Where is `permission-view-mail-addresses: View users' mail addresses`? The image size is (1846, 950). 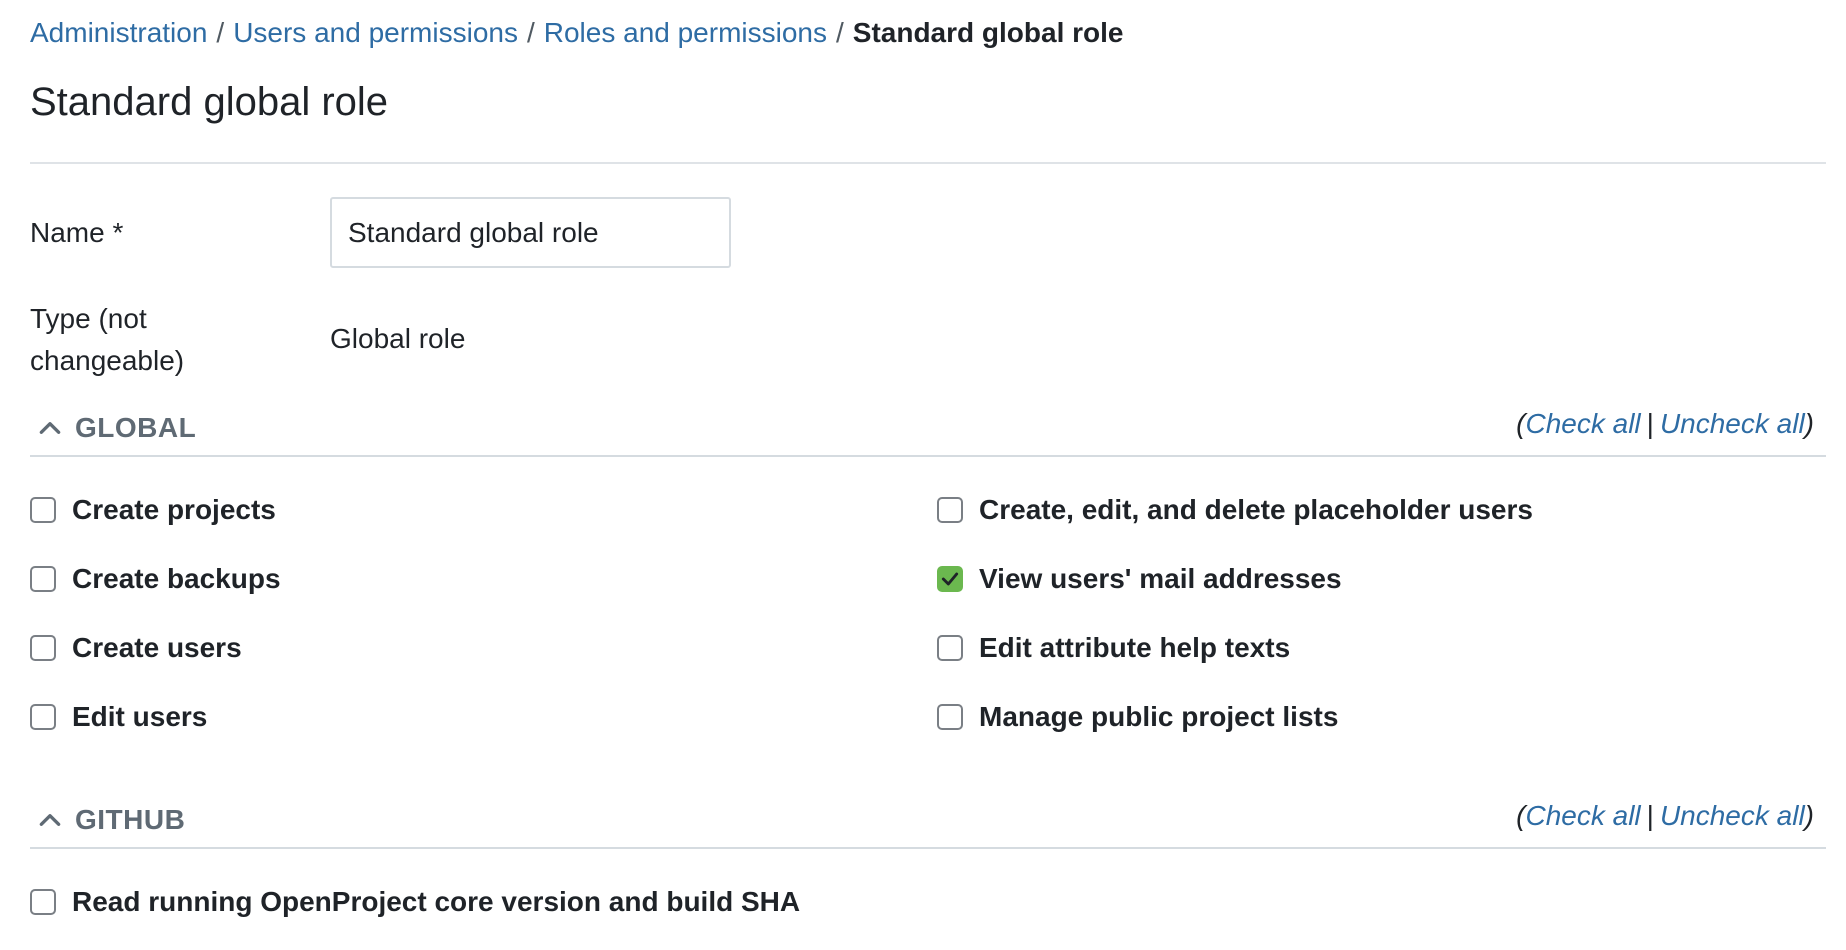 permission-view-mail-addresses: View users' mail addresses is located at coordinates (1139, 579).